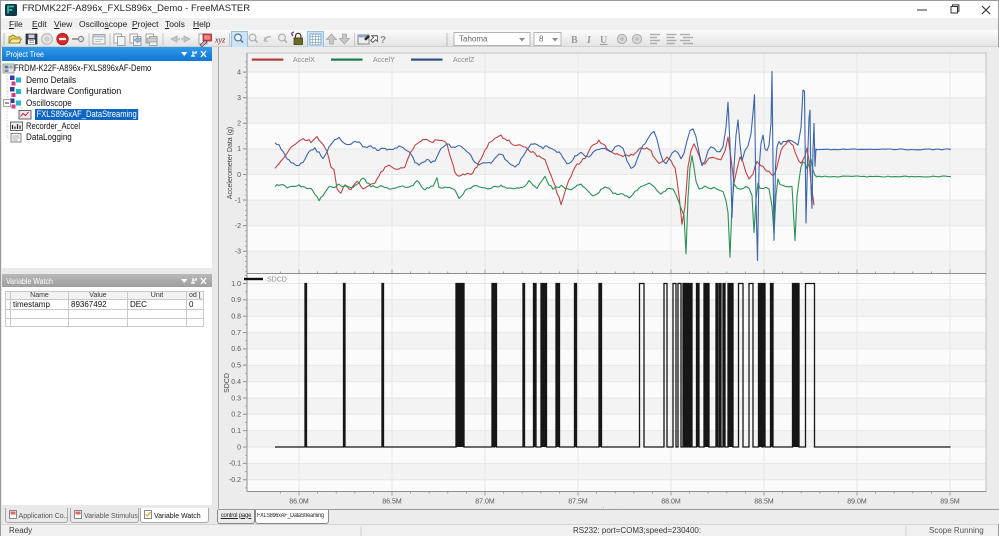  What do you see at coordinates (464, 60) in the screenshot?
I see `svg-text: AccelZ` at bounding box center [464, 60].